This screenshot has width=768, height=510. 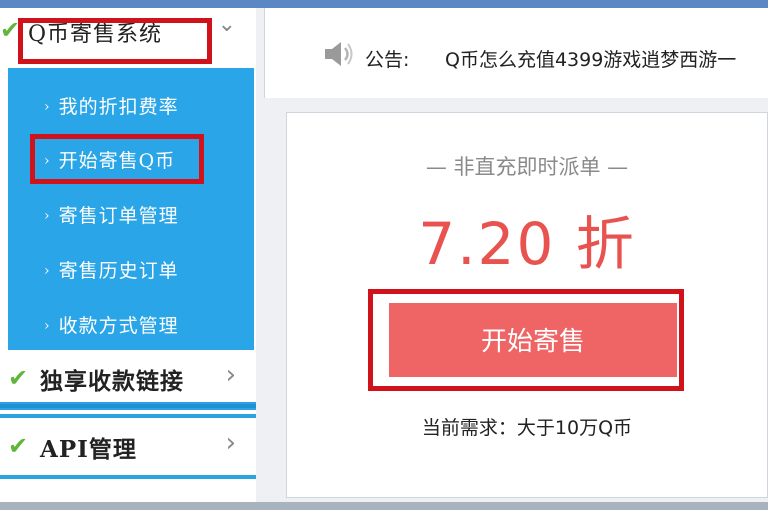 I want to click on chevron-down-icon: ⌄, so click(x=227, y=24).